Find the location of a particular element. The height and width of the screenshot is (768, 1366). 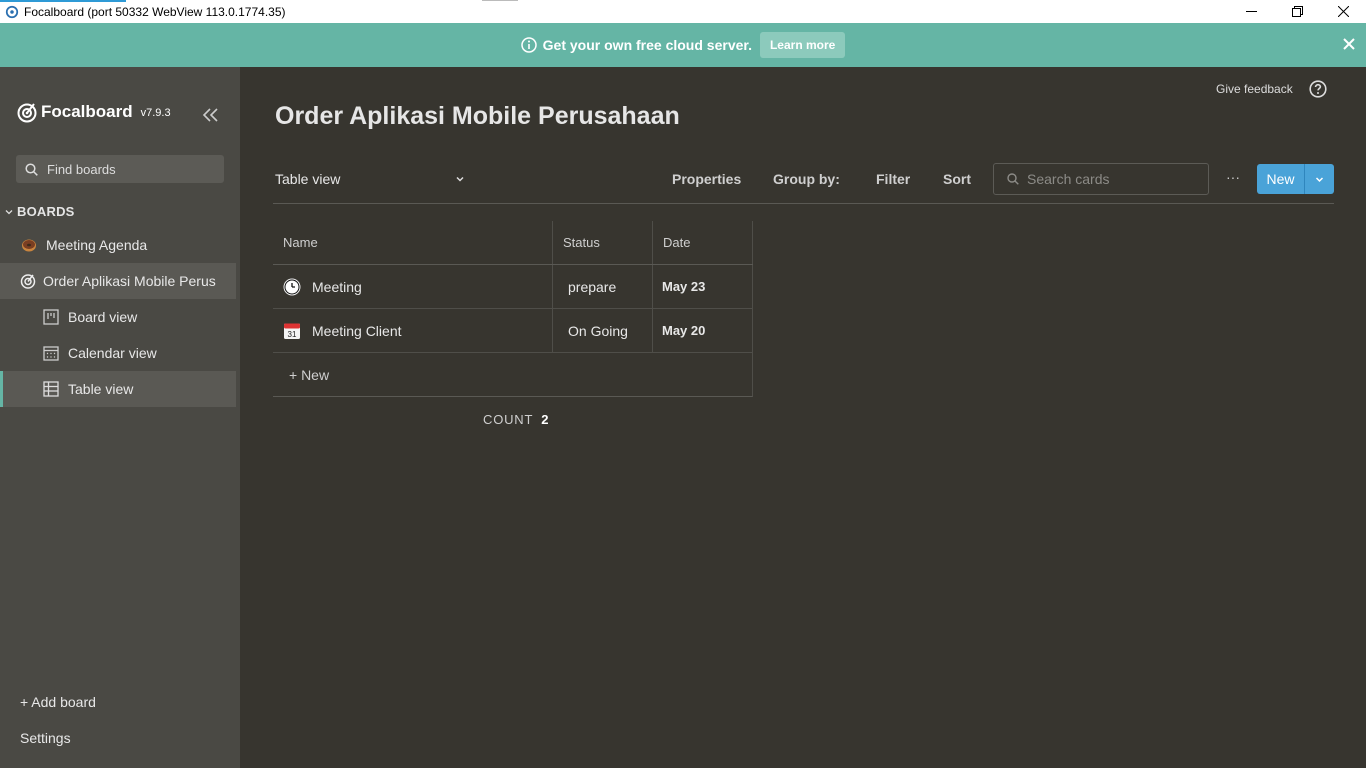

close-window-button is located at coordinates (1343, 11).